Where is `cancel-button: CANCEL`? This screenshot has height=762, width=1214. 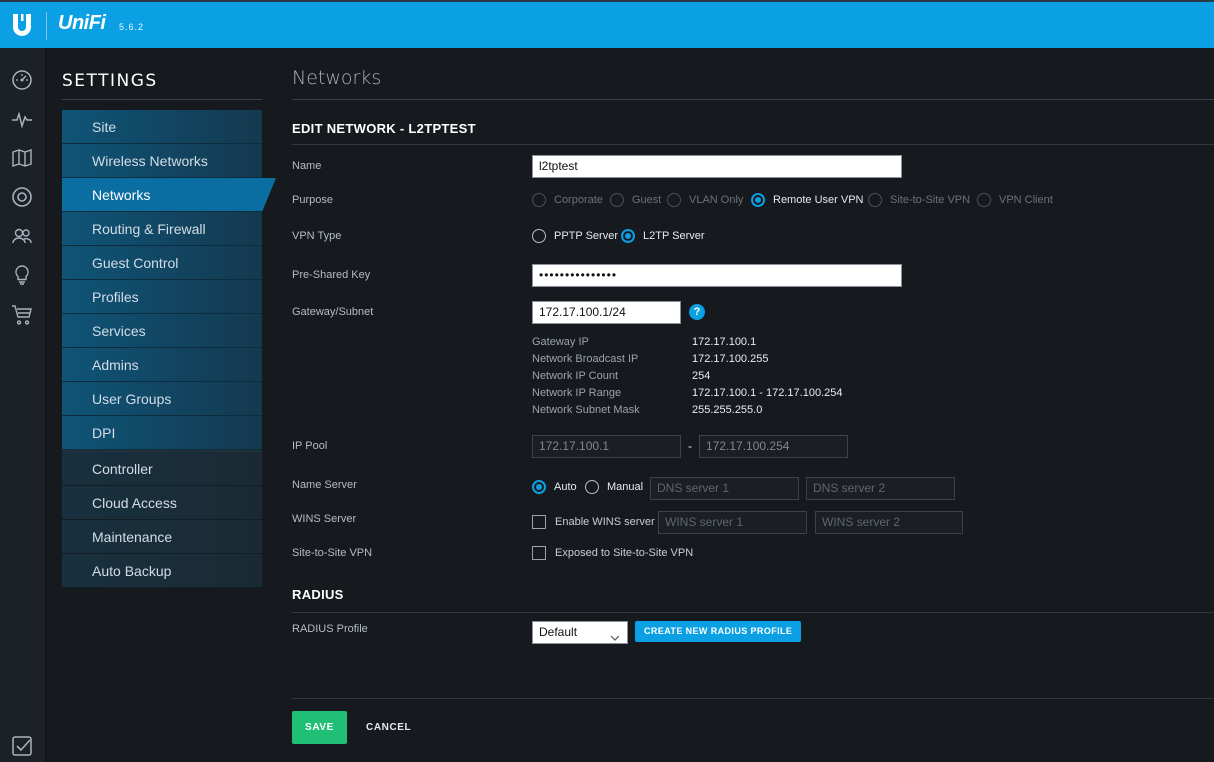 cancel-button: CANCEL is located at coordinates (388, 727).